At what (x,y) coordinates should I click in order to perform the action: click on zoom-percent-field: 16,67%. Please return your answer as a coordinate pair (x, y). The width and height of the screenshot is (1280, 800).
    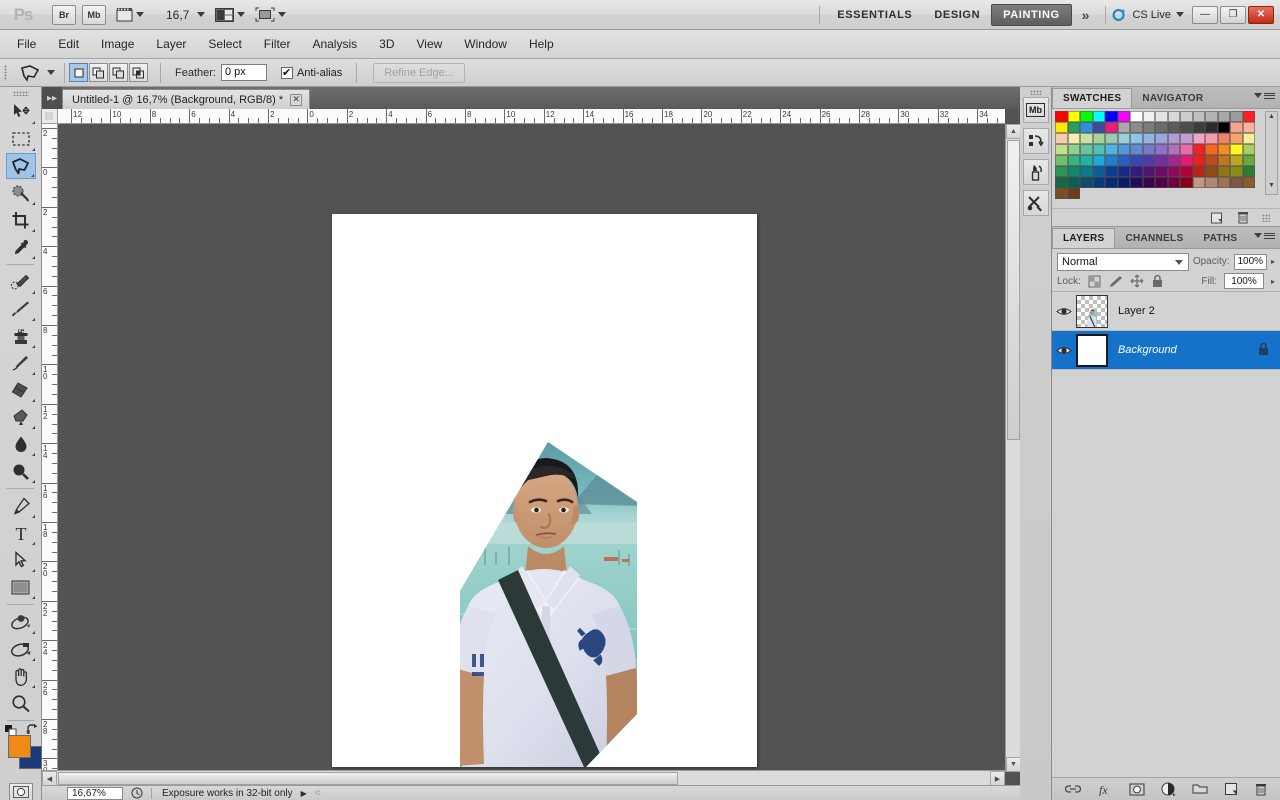
    Looking at the image, I should click on (95, 793).